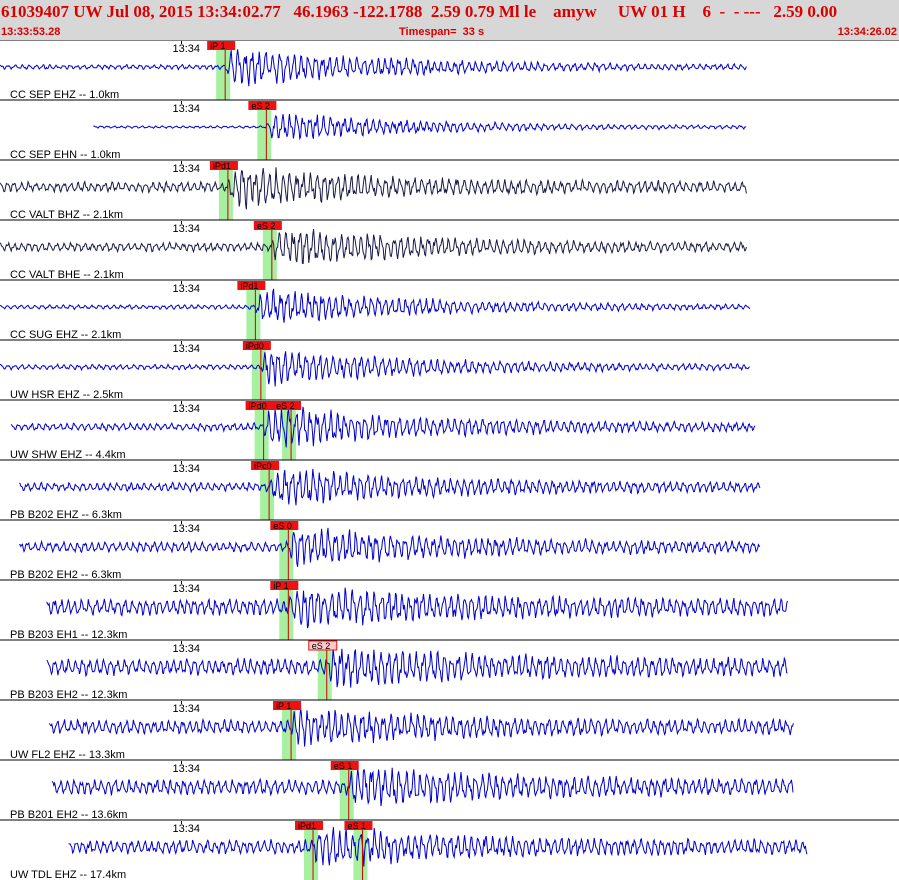 The image size is (899, 880). What do you see at coordinates (65, 335) in the screenshot?
I see `station-label: CC SUG EHZ -- 2.1km` at bounding box center [65, 335].